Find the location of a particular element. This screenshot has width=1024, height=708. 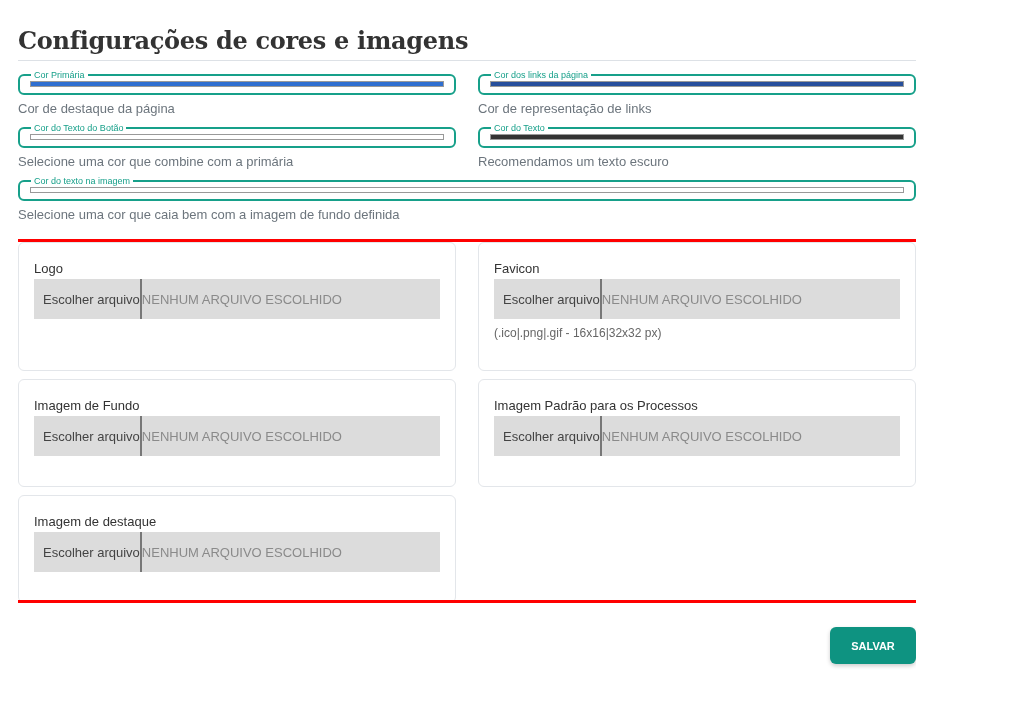

helper-text: Selecione uma cor que combine com a primária is located at coordinates (156, 162).